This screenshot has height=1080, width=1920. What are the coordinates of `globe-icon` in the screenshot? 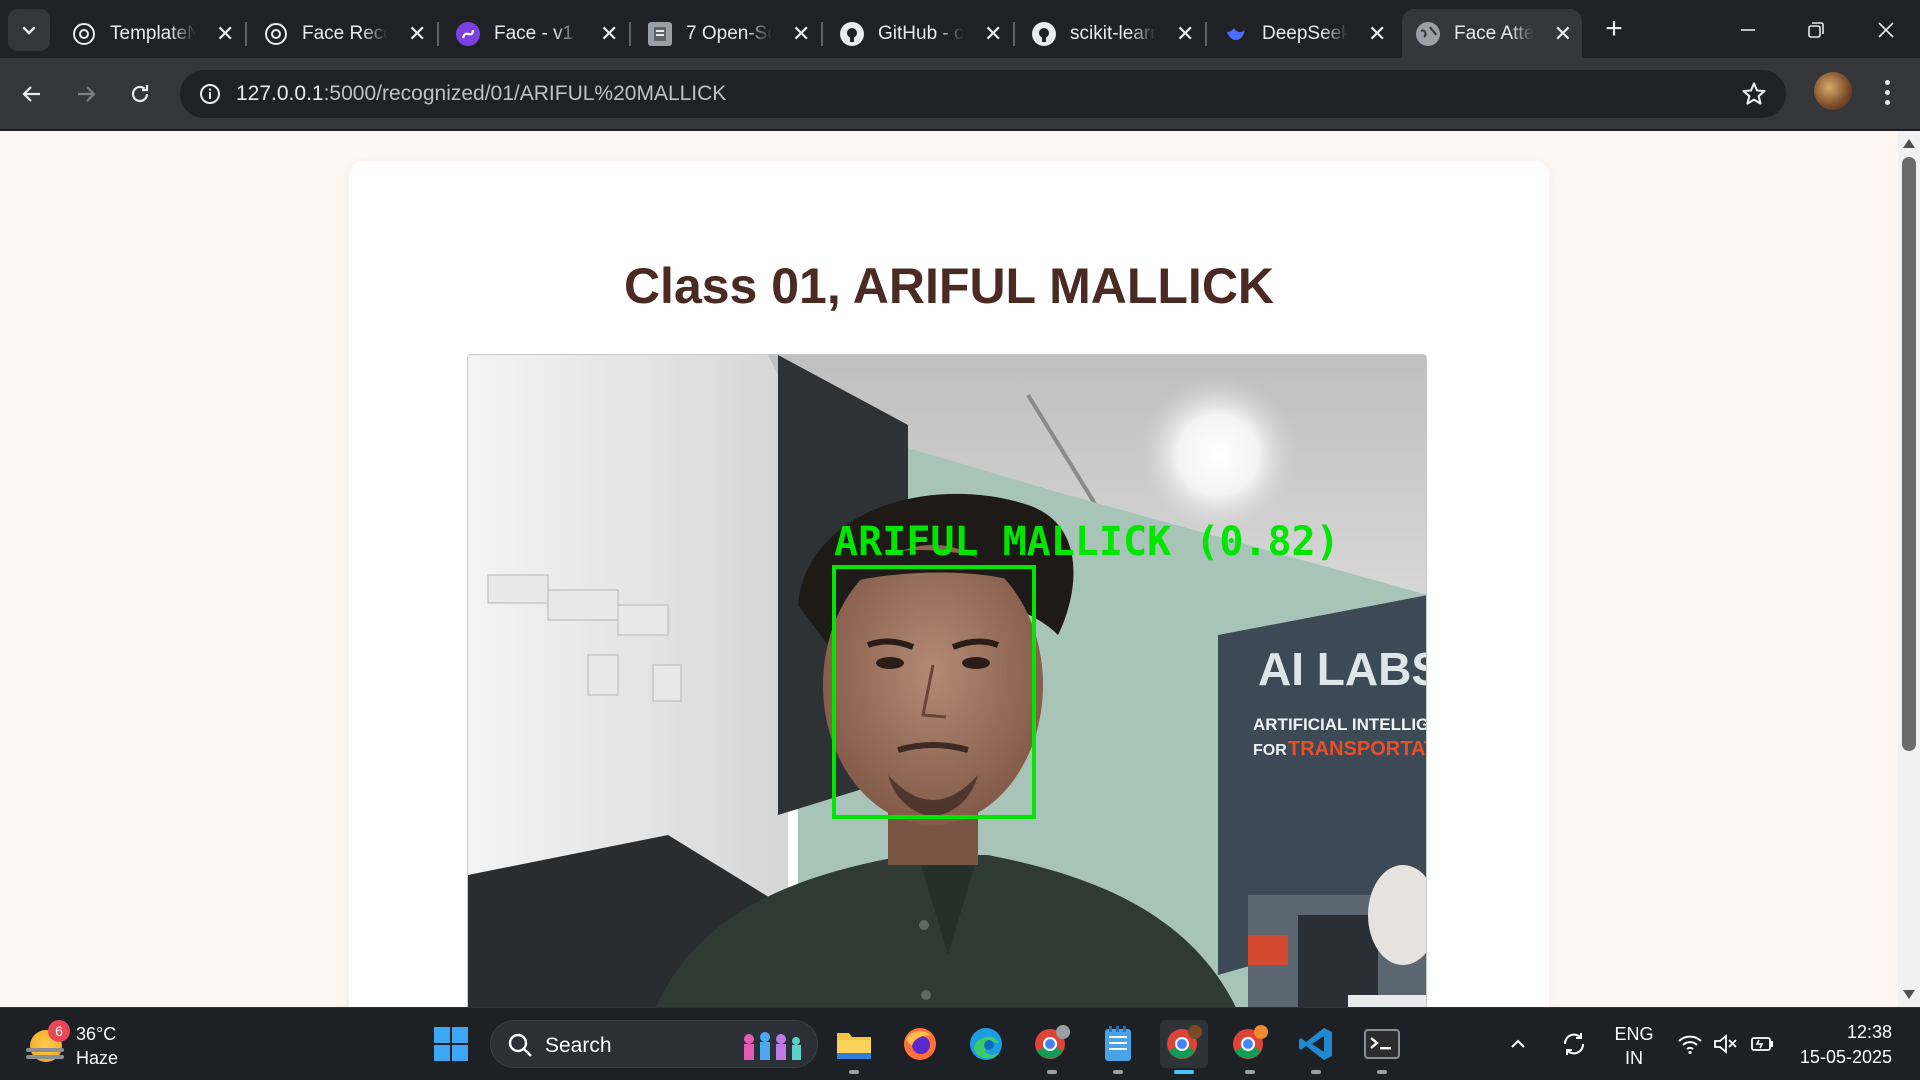 It's located at (1428, 33).